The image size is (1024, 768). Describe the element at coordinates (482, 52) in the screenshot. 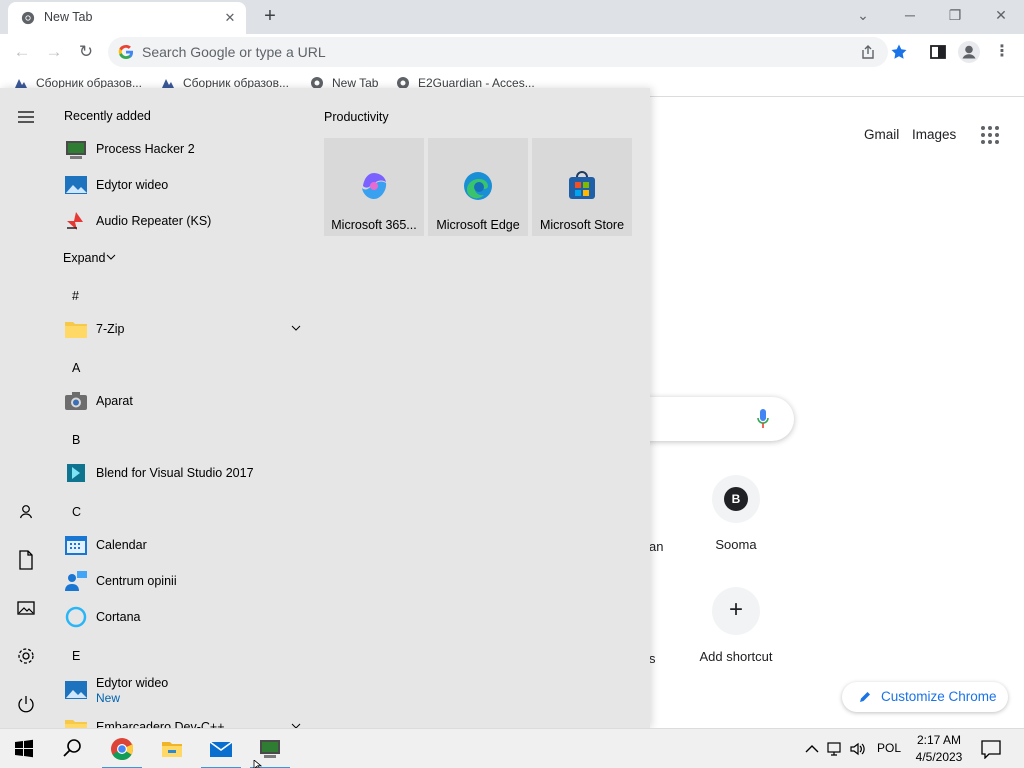

I see `address-input` at that location.